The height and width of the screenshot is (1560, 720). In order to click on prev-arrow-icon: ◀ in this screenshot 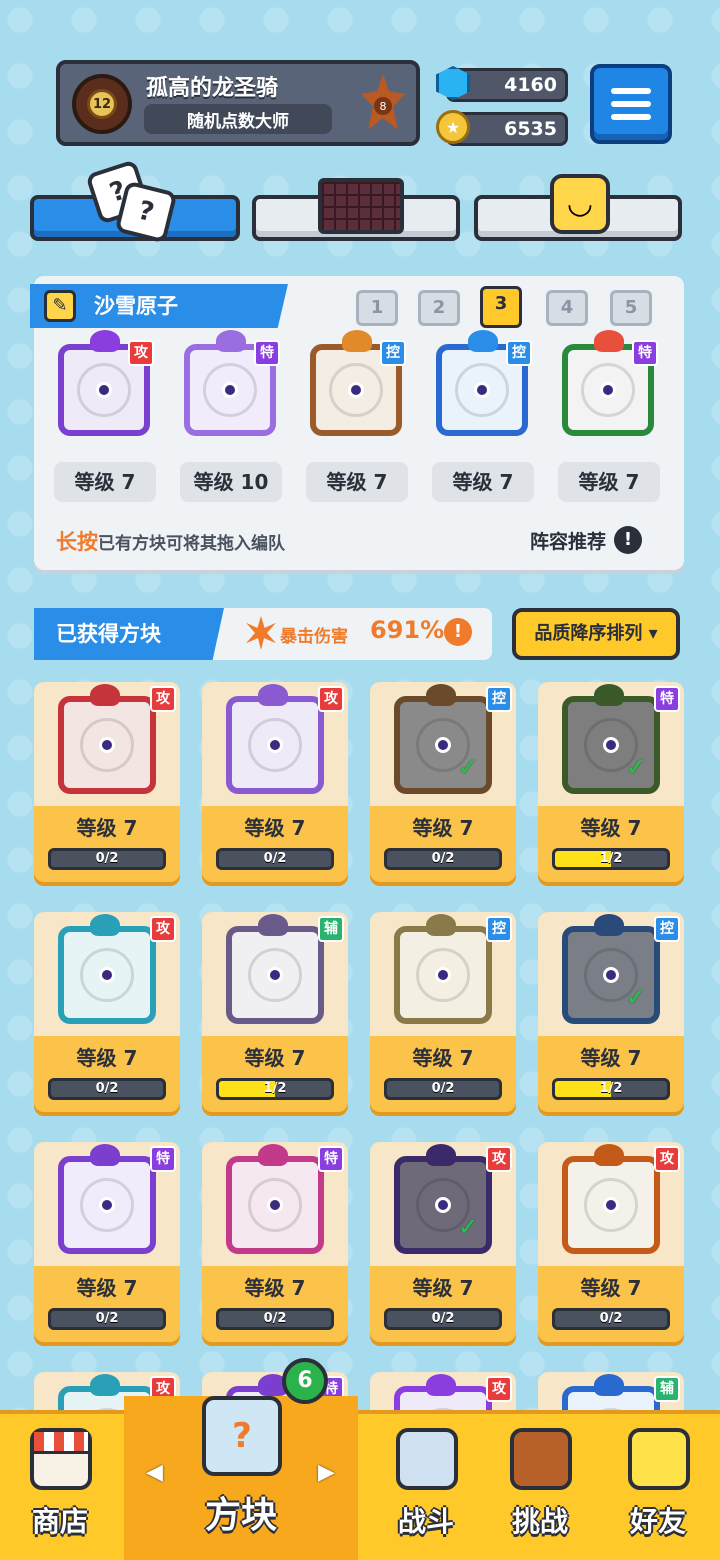, I will do `click(154, 1472)`.